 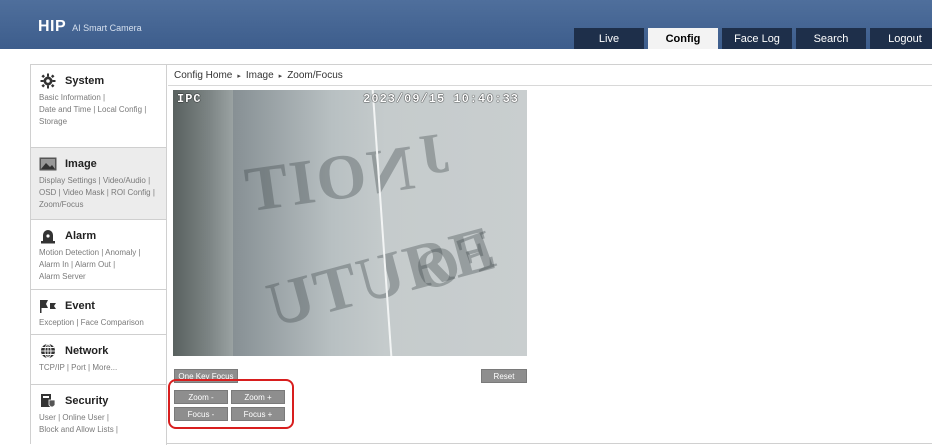 I want to click on main-nav: Live Config Face Log Search Logout, so click(x=753, y=38).